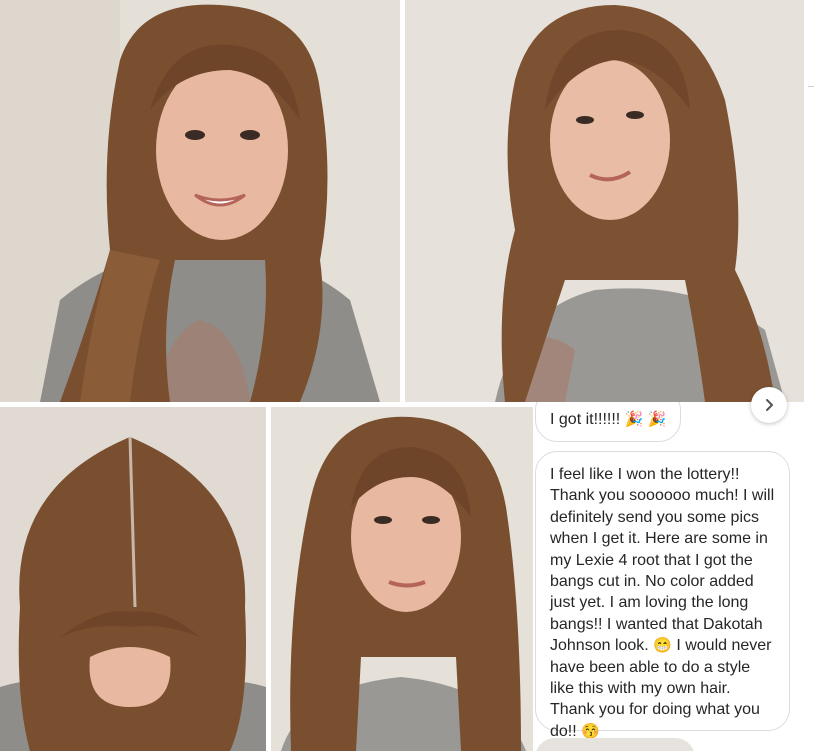  I want to click on grinning-face-icon: 😁, so click(662, 646).